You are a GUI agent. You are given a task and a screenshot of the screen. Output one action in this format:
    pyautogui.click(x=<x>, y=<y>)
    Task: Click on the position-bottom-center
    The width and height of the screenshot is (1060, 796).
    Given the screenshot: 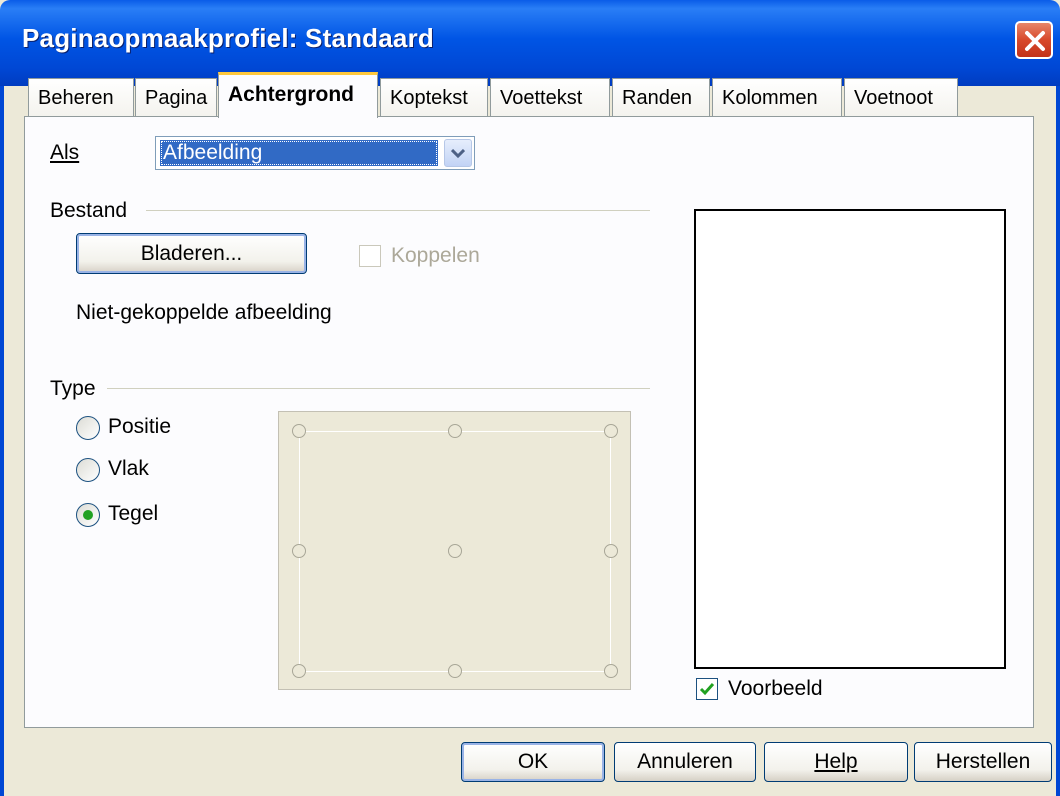 What is the action you would take?
    pyautogui.click(x=455, y=671)
    